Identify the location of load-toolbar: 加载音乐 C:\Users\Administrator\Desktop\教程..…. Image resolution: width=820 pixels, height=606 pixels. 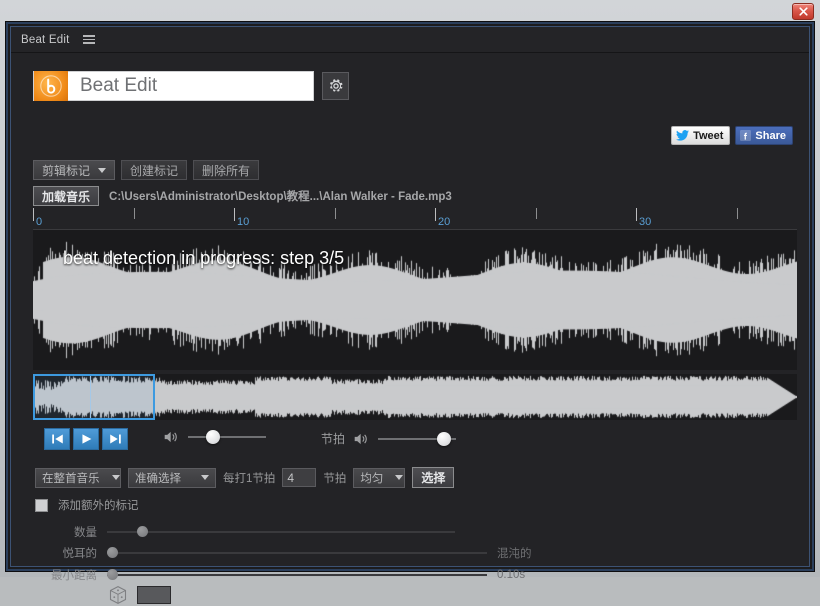
(242, 196).